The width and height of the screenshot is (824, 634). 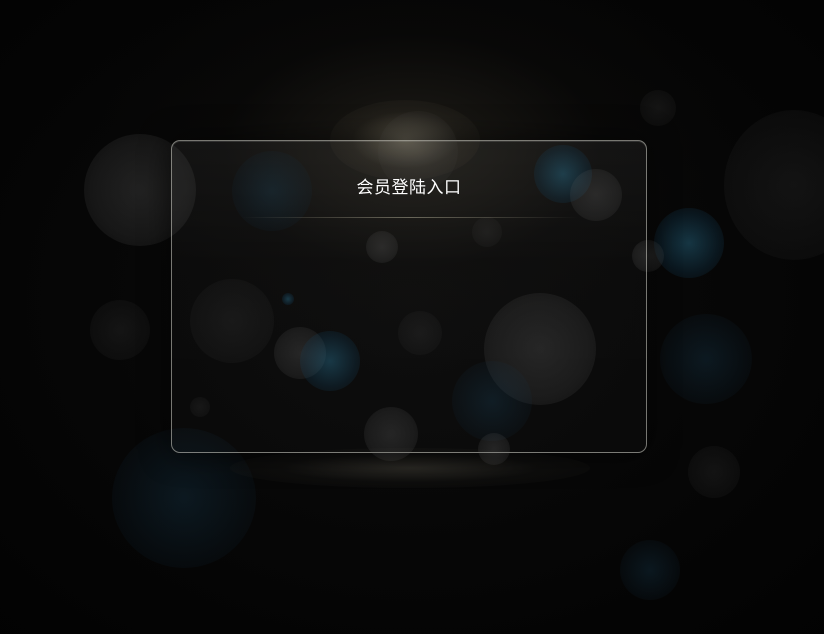 What do you see at coordinates (410, 217) in the screenshot?
I see `title-divider` at bounding box center [410, 217].